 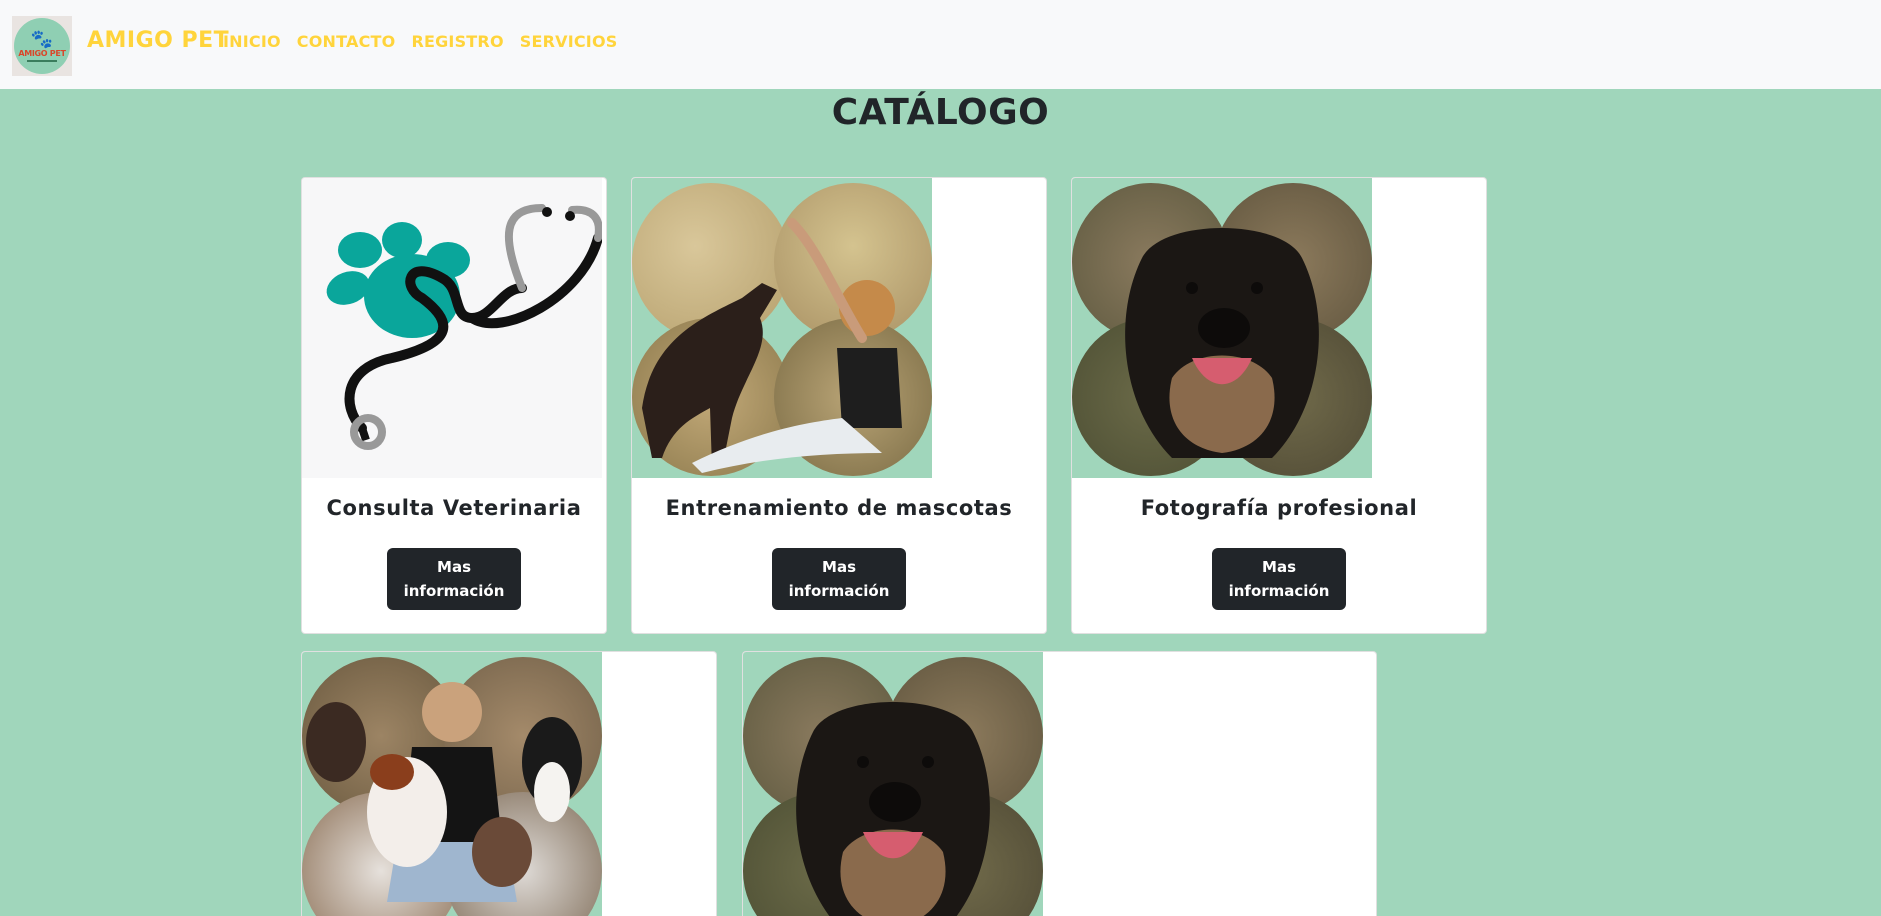 What do you see at coordinates (346, 41) in the screenshot?
I see `nav-link-contacto: CONTACTO` at bounding box center [346, 41].